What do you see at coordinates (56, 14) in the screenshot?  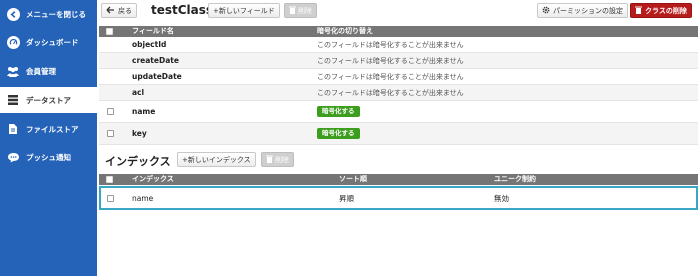 I see `sidebar-item-label: メニューを閉じる` at bounding box center [56, 14].